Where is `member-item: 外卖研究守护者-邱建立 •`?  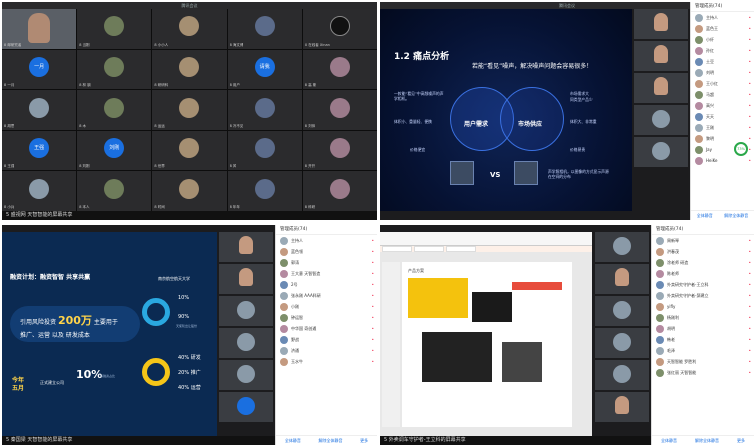
member-item: 外卖研究守护者-邱建立 • is located at coordinates (703, 295).